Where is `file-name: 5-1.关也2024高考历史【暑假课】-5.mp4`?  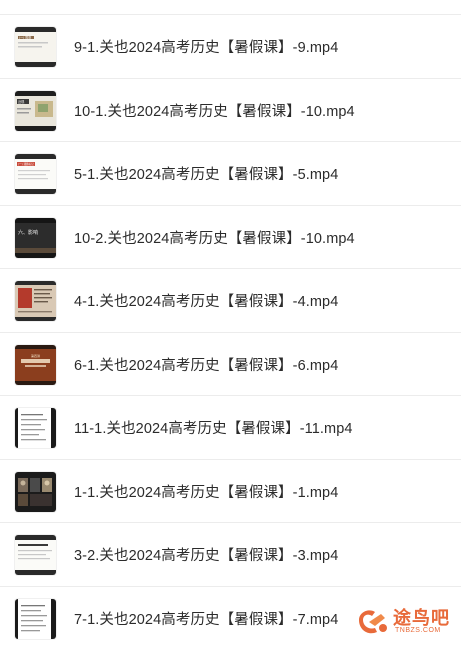 file-name: 5-1.关也2024高考历史【暑假课】-5.mp4 is located at coordinates (206, 173).